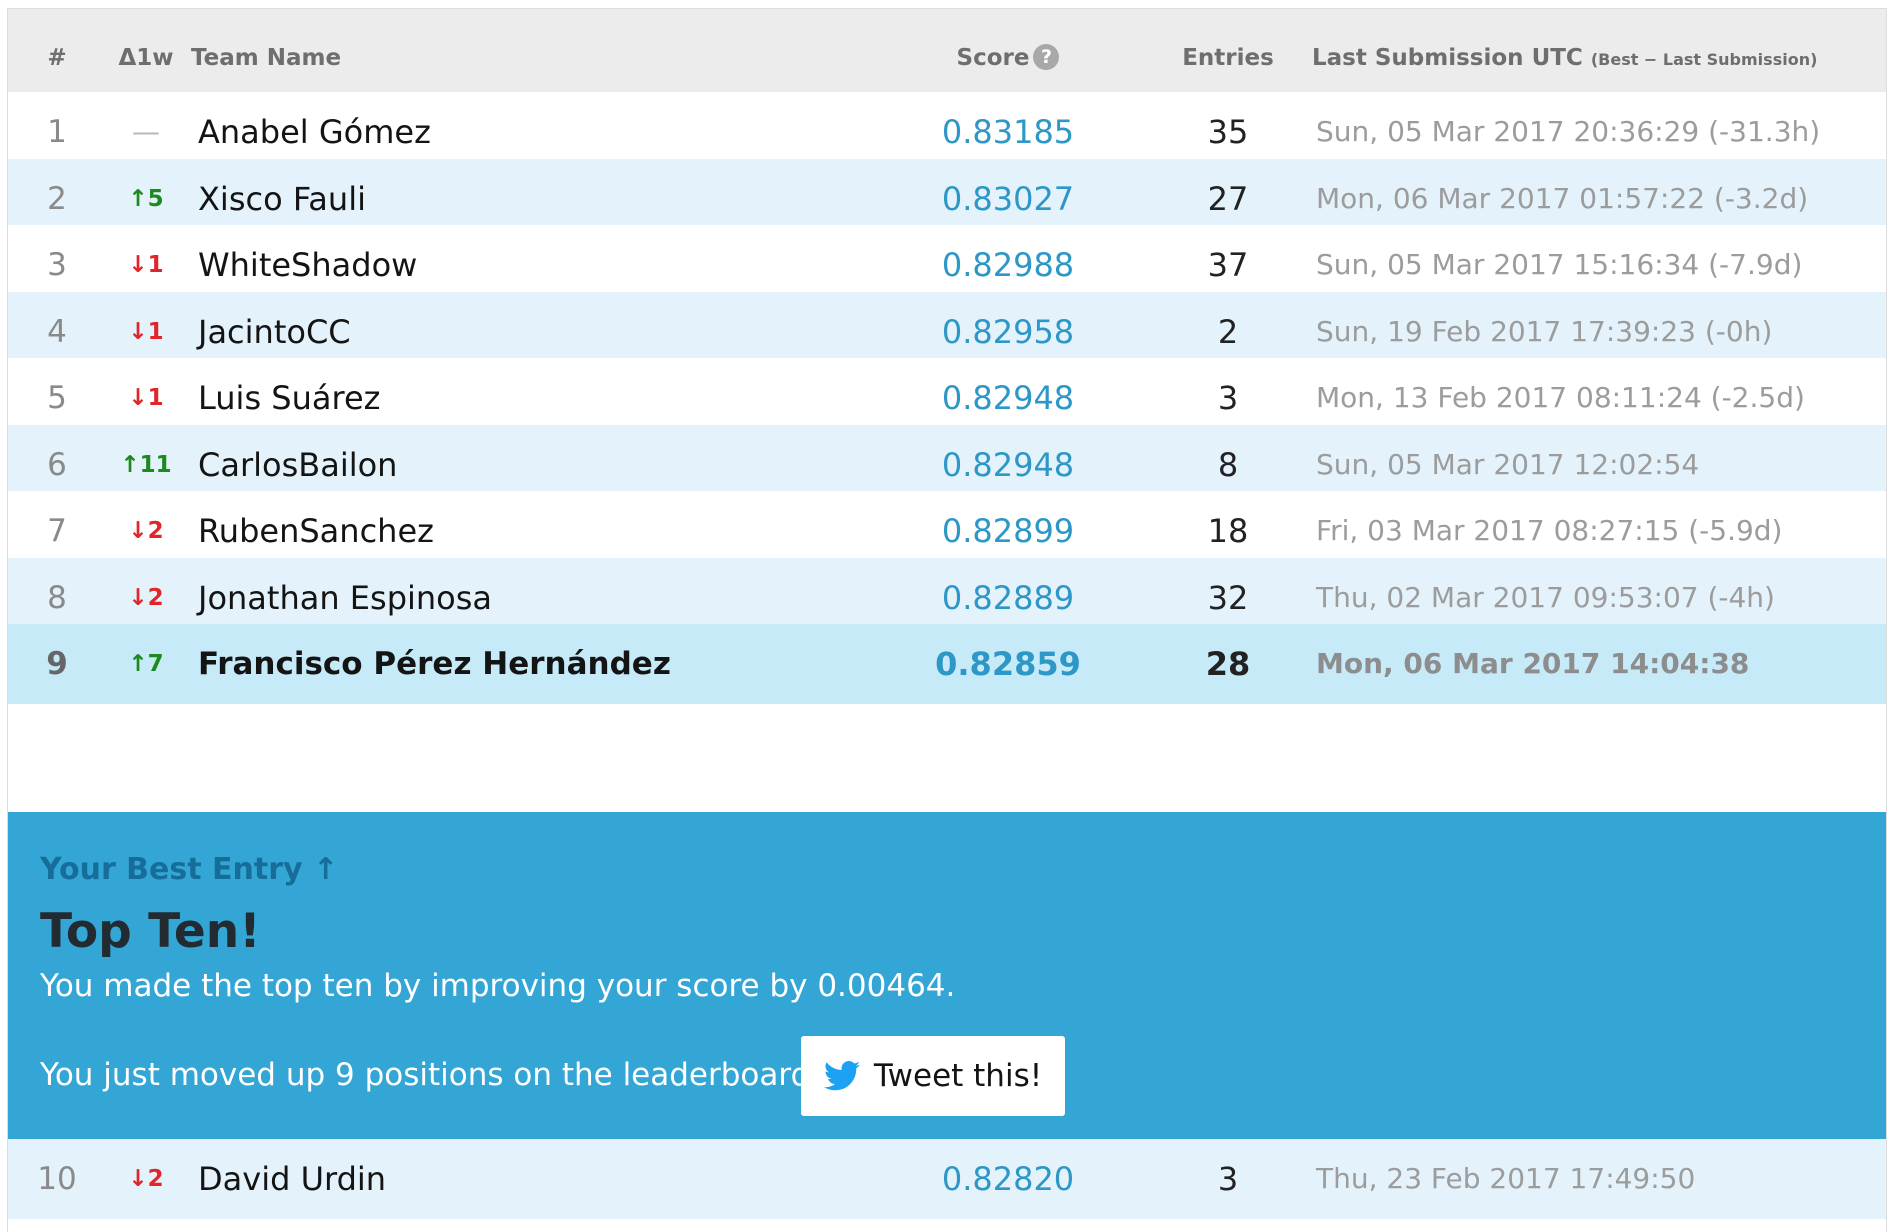  I want to click on entries-cell: 3, so click(1228, 1179).